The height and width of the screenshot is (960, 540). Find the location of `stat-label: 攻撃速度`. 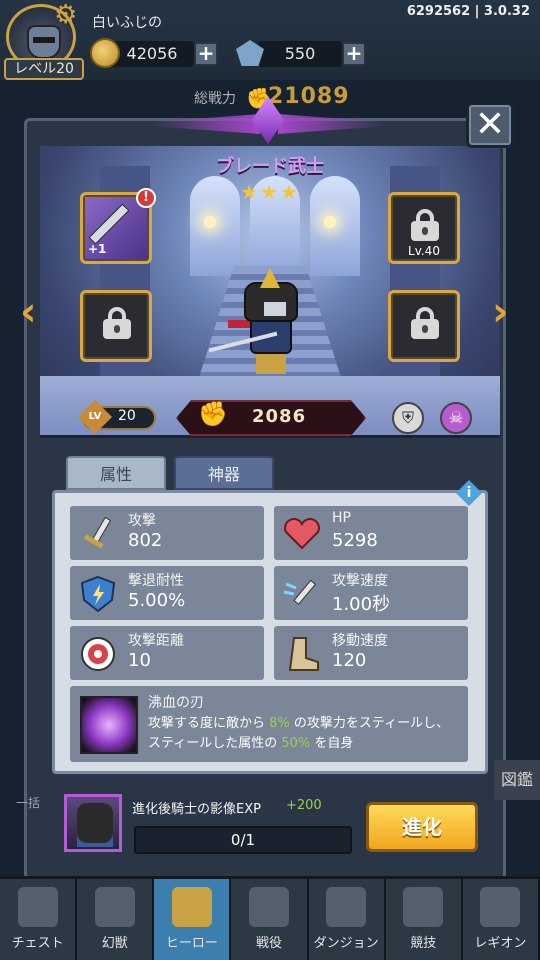

stat-label: 攻撃速度 is located at coordinates (360, 581).